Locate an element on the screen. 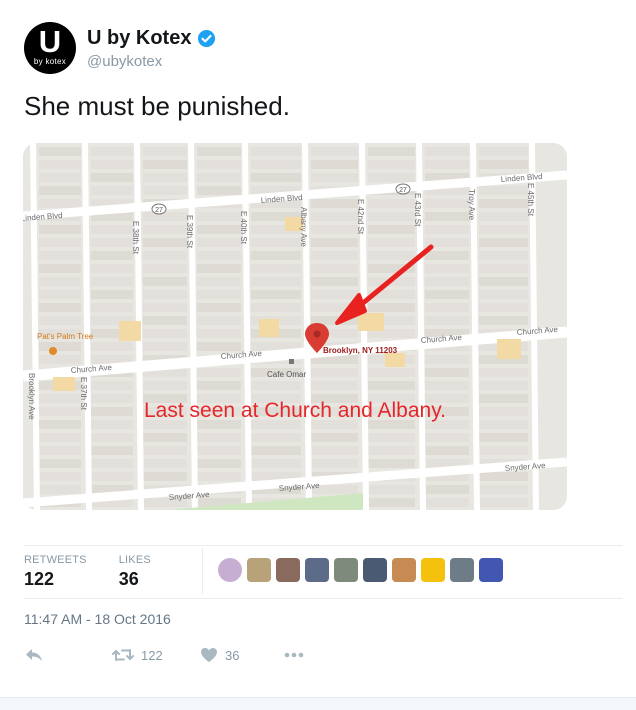 The image size is (636, 710). heart-icon is located at coordinates (209, 655).